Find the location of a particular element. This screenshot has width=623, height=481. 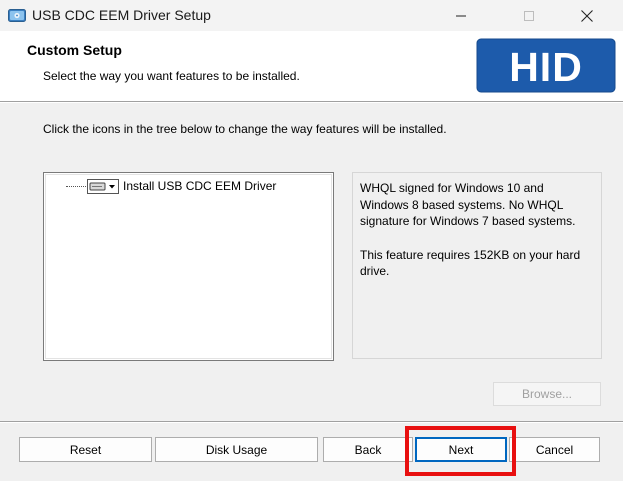

window-title: USB CDC EEM Driver Setup is located at coordinates (121, 15).